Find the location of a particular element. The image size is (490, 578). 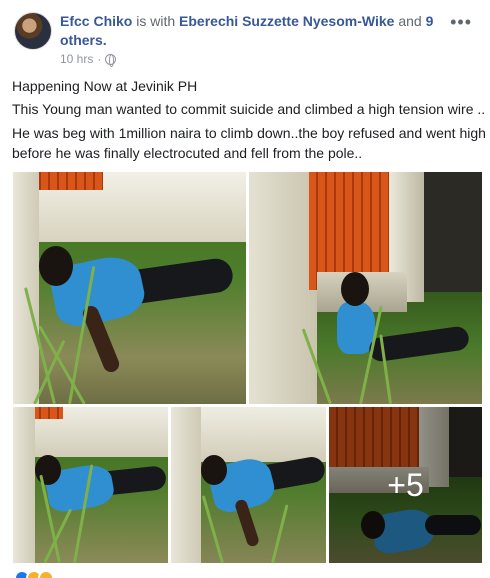

more-photos-count: +5 is located at coordinates (405, 484).